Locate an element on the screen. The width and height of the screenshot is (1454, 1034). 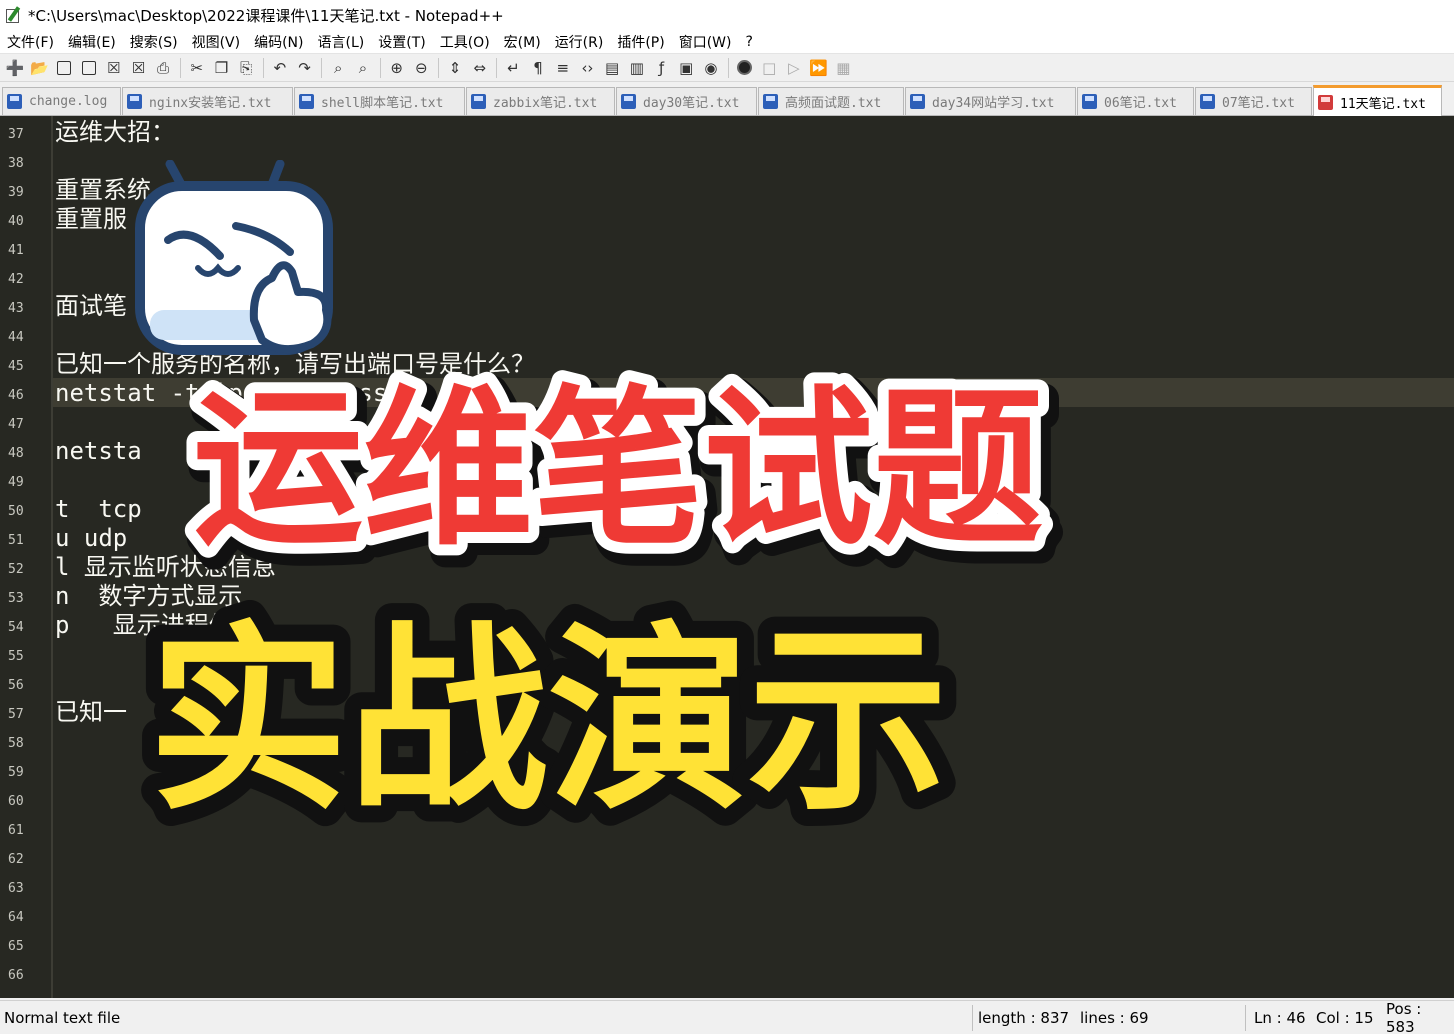
line-number: 52 is located at coordinates (16, 569).